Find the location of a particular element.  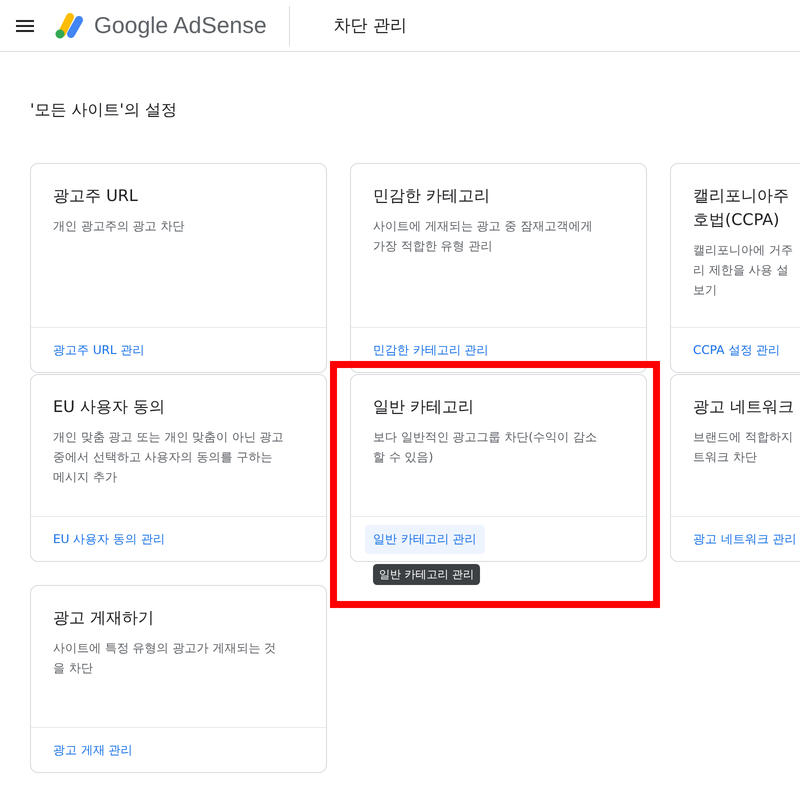

card-title: 일반 카테고리 is located at coordinates (424, 407).